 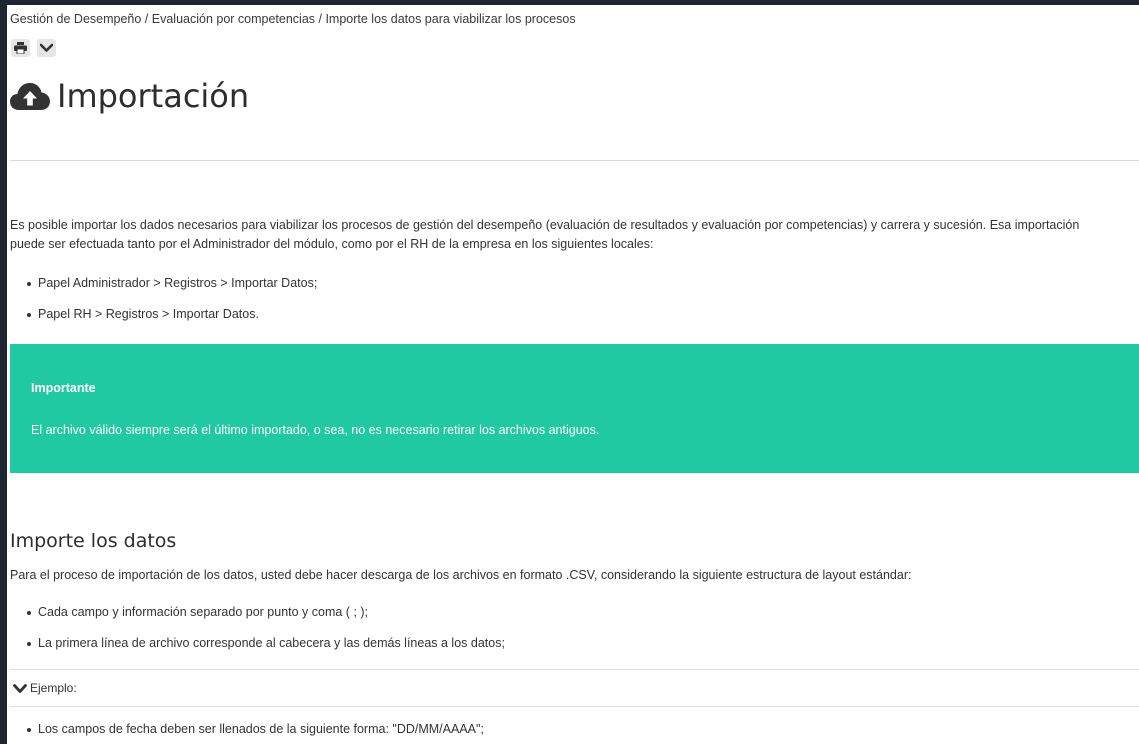 I want to click on expander-label: Ejemplo:, so click(x=53, y=688).